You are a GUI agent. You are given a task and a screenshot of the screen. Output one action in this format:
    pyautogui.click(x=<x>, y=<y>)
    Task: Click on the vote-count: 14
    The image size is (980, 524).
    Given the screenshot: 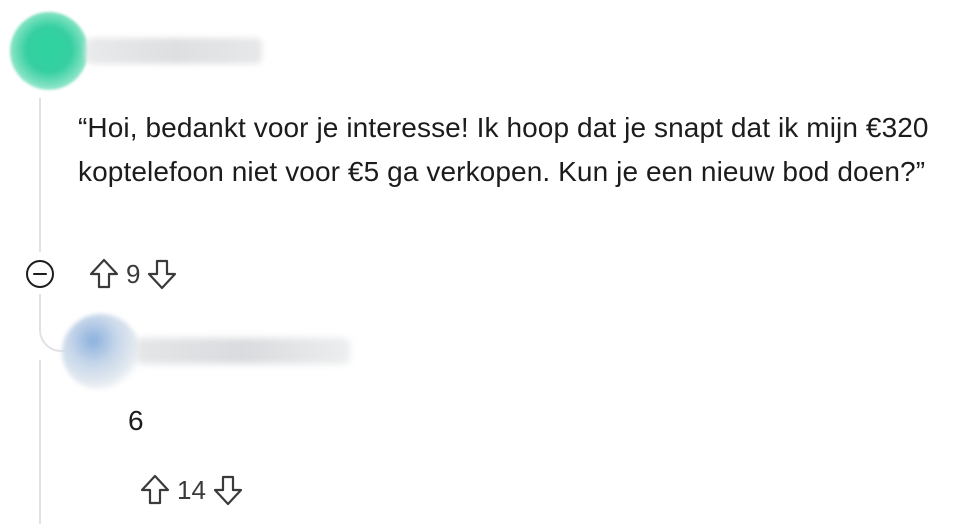 What is the action you would take?
    pyautogui.click(x=191, y=489)
    